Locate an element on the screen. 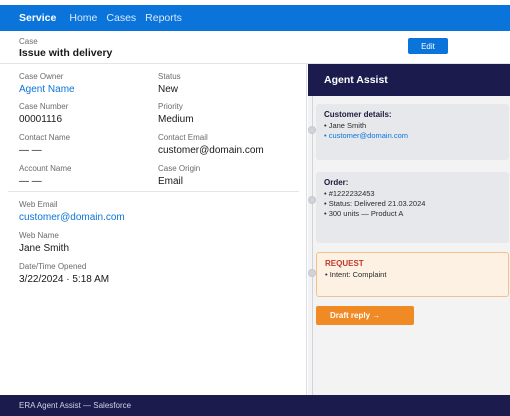  status-field: Status New is located at coordinates (169, 84).